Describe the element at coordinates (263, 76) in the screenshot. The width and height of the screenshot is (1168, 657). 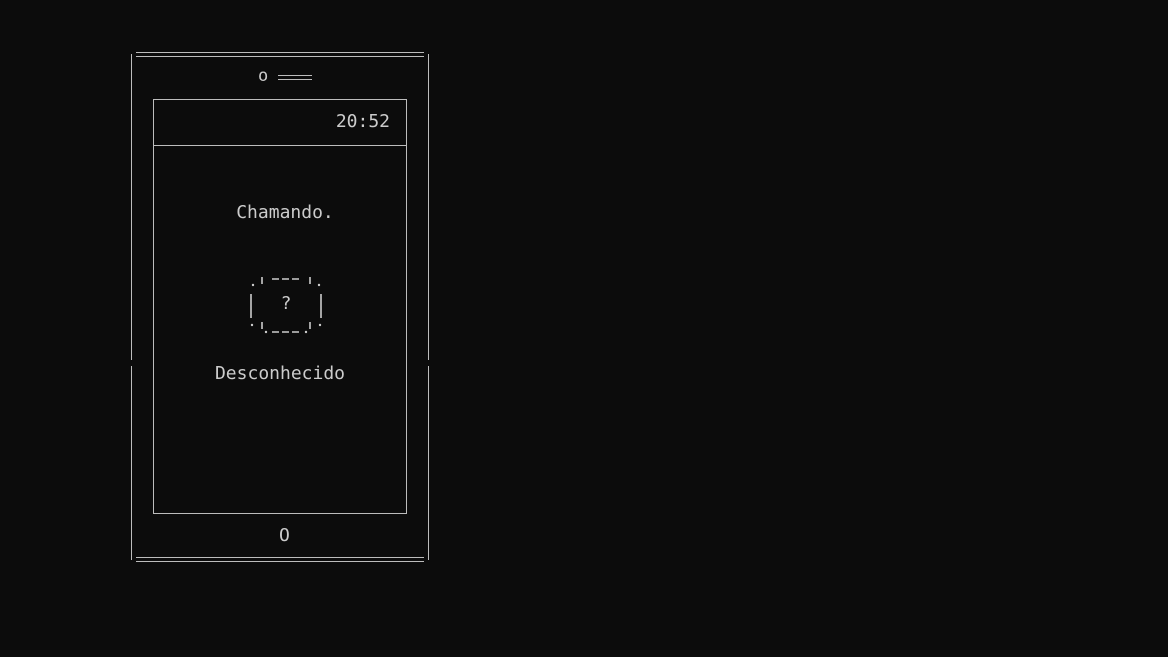
I see `camera-icon: o` at that location.